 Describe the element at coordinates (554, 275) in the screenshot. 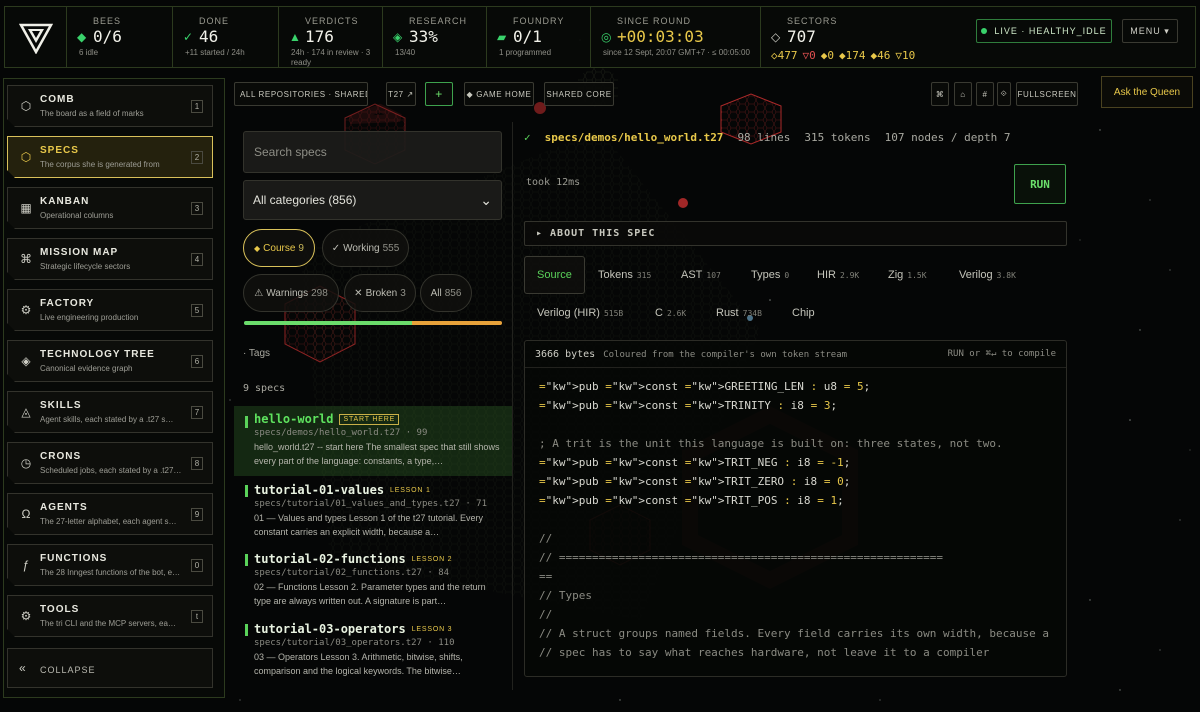

I see `tab-source: Source` at that location.